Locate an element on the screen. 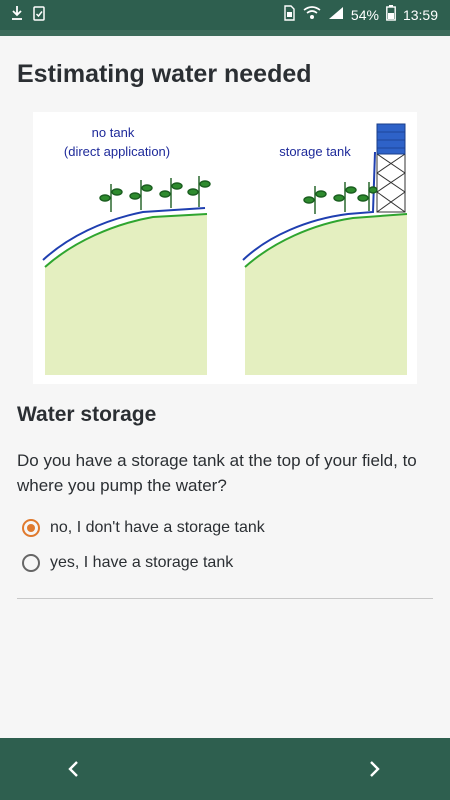  battery-icon is located at coordinates (391, 14).